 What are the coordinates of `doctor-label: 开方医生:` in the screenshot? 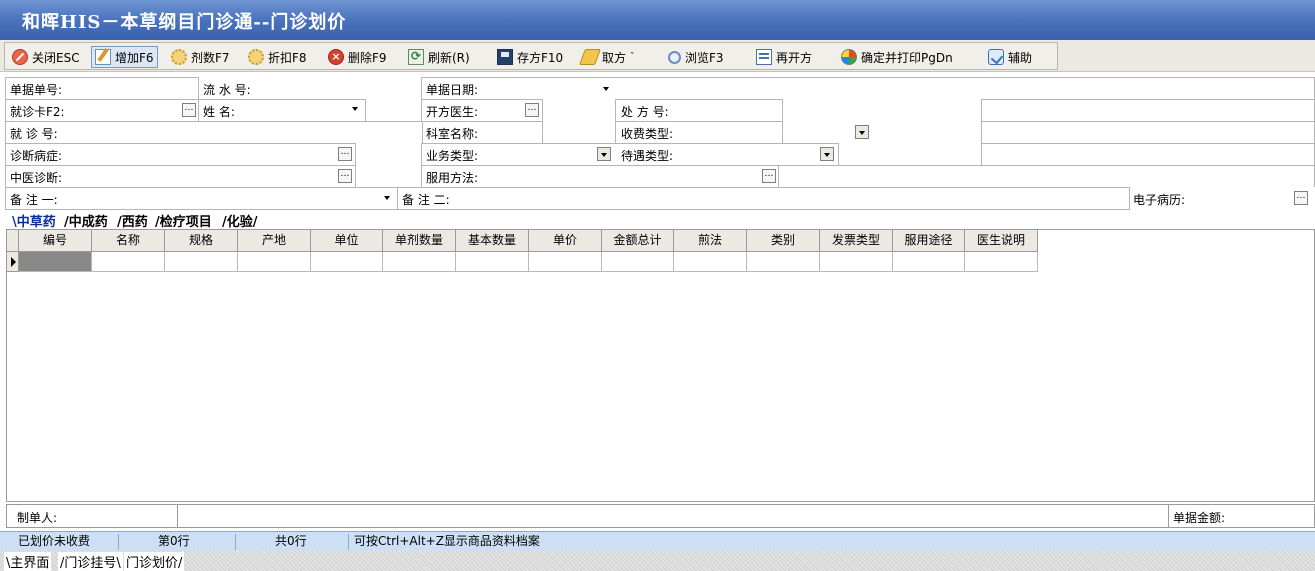 It's located at (452, 112).